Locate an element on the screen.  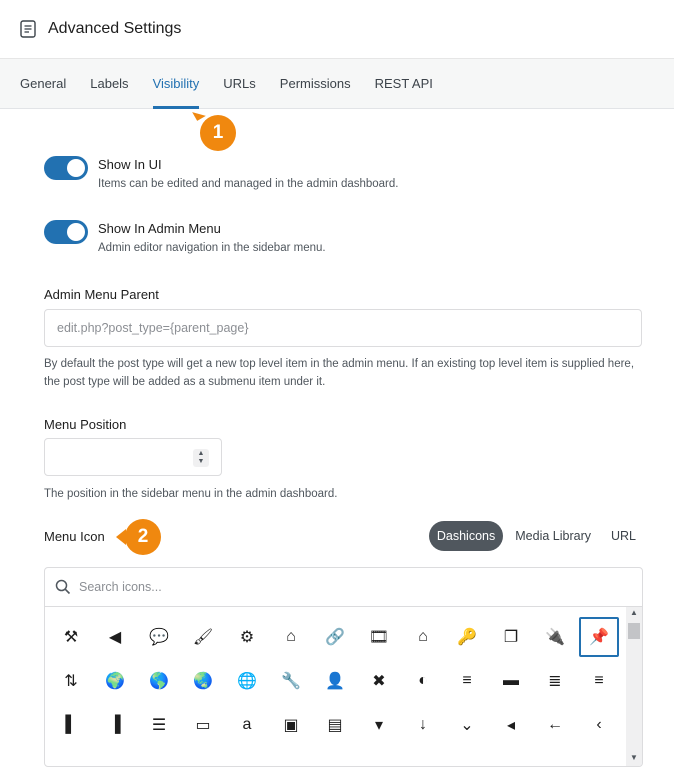
show-in-ui-toggle is located at coordinates (66, 168).